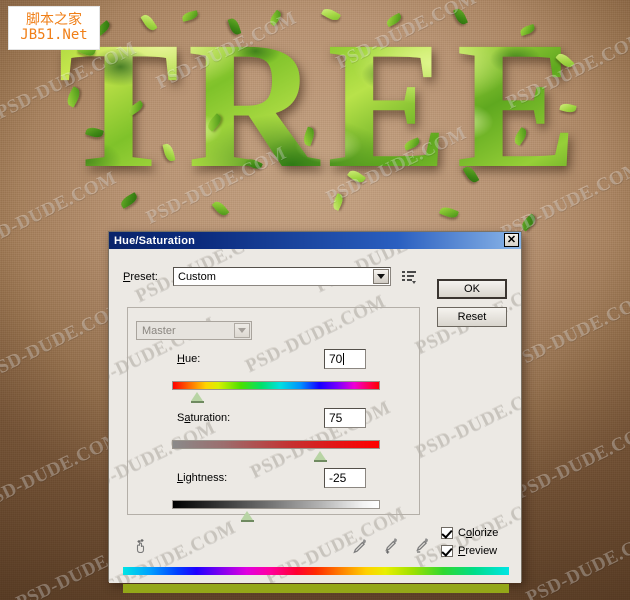  What do you see at coordinates (345, 478) in the screenshot?
I see `lightness-value-input: -25` at bounding box center [345, 478].